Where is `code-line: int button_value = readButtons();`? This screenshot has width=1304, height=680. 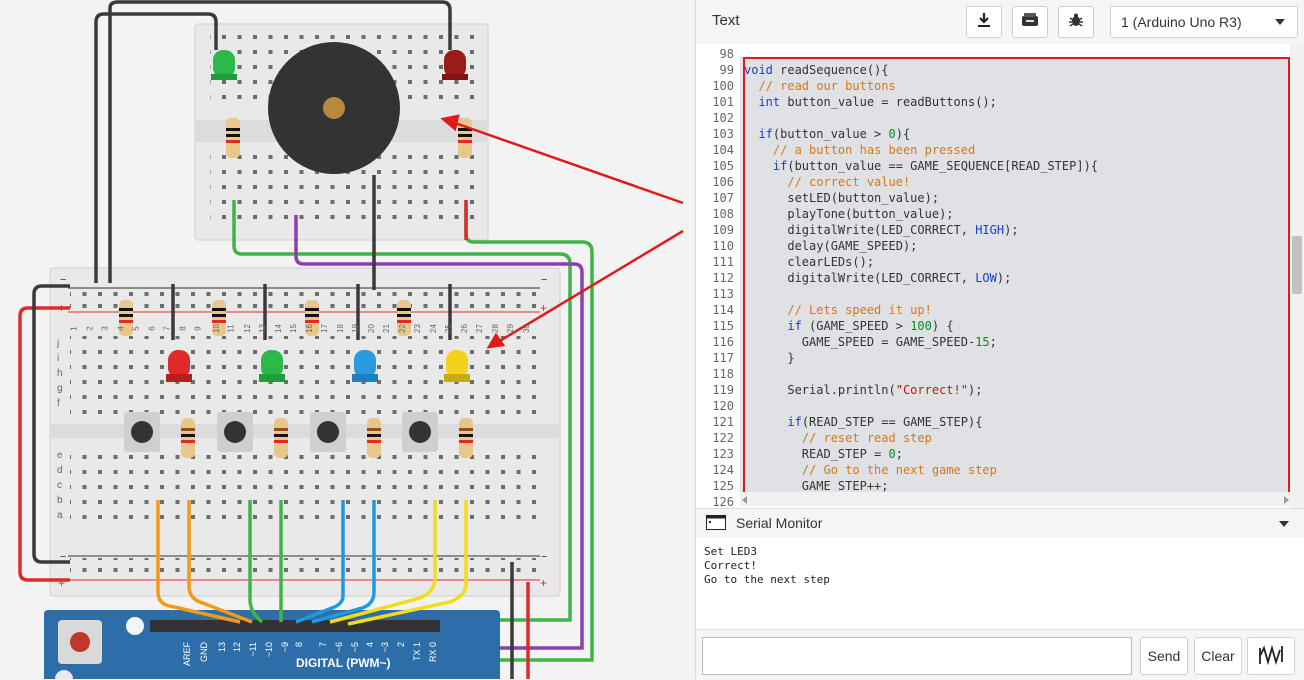 code-line: int button_value = readButtons(); is located at coordinates (1014, 102).